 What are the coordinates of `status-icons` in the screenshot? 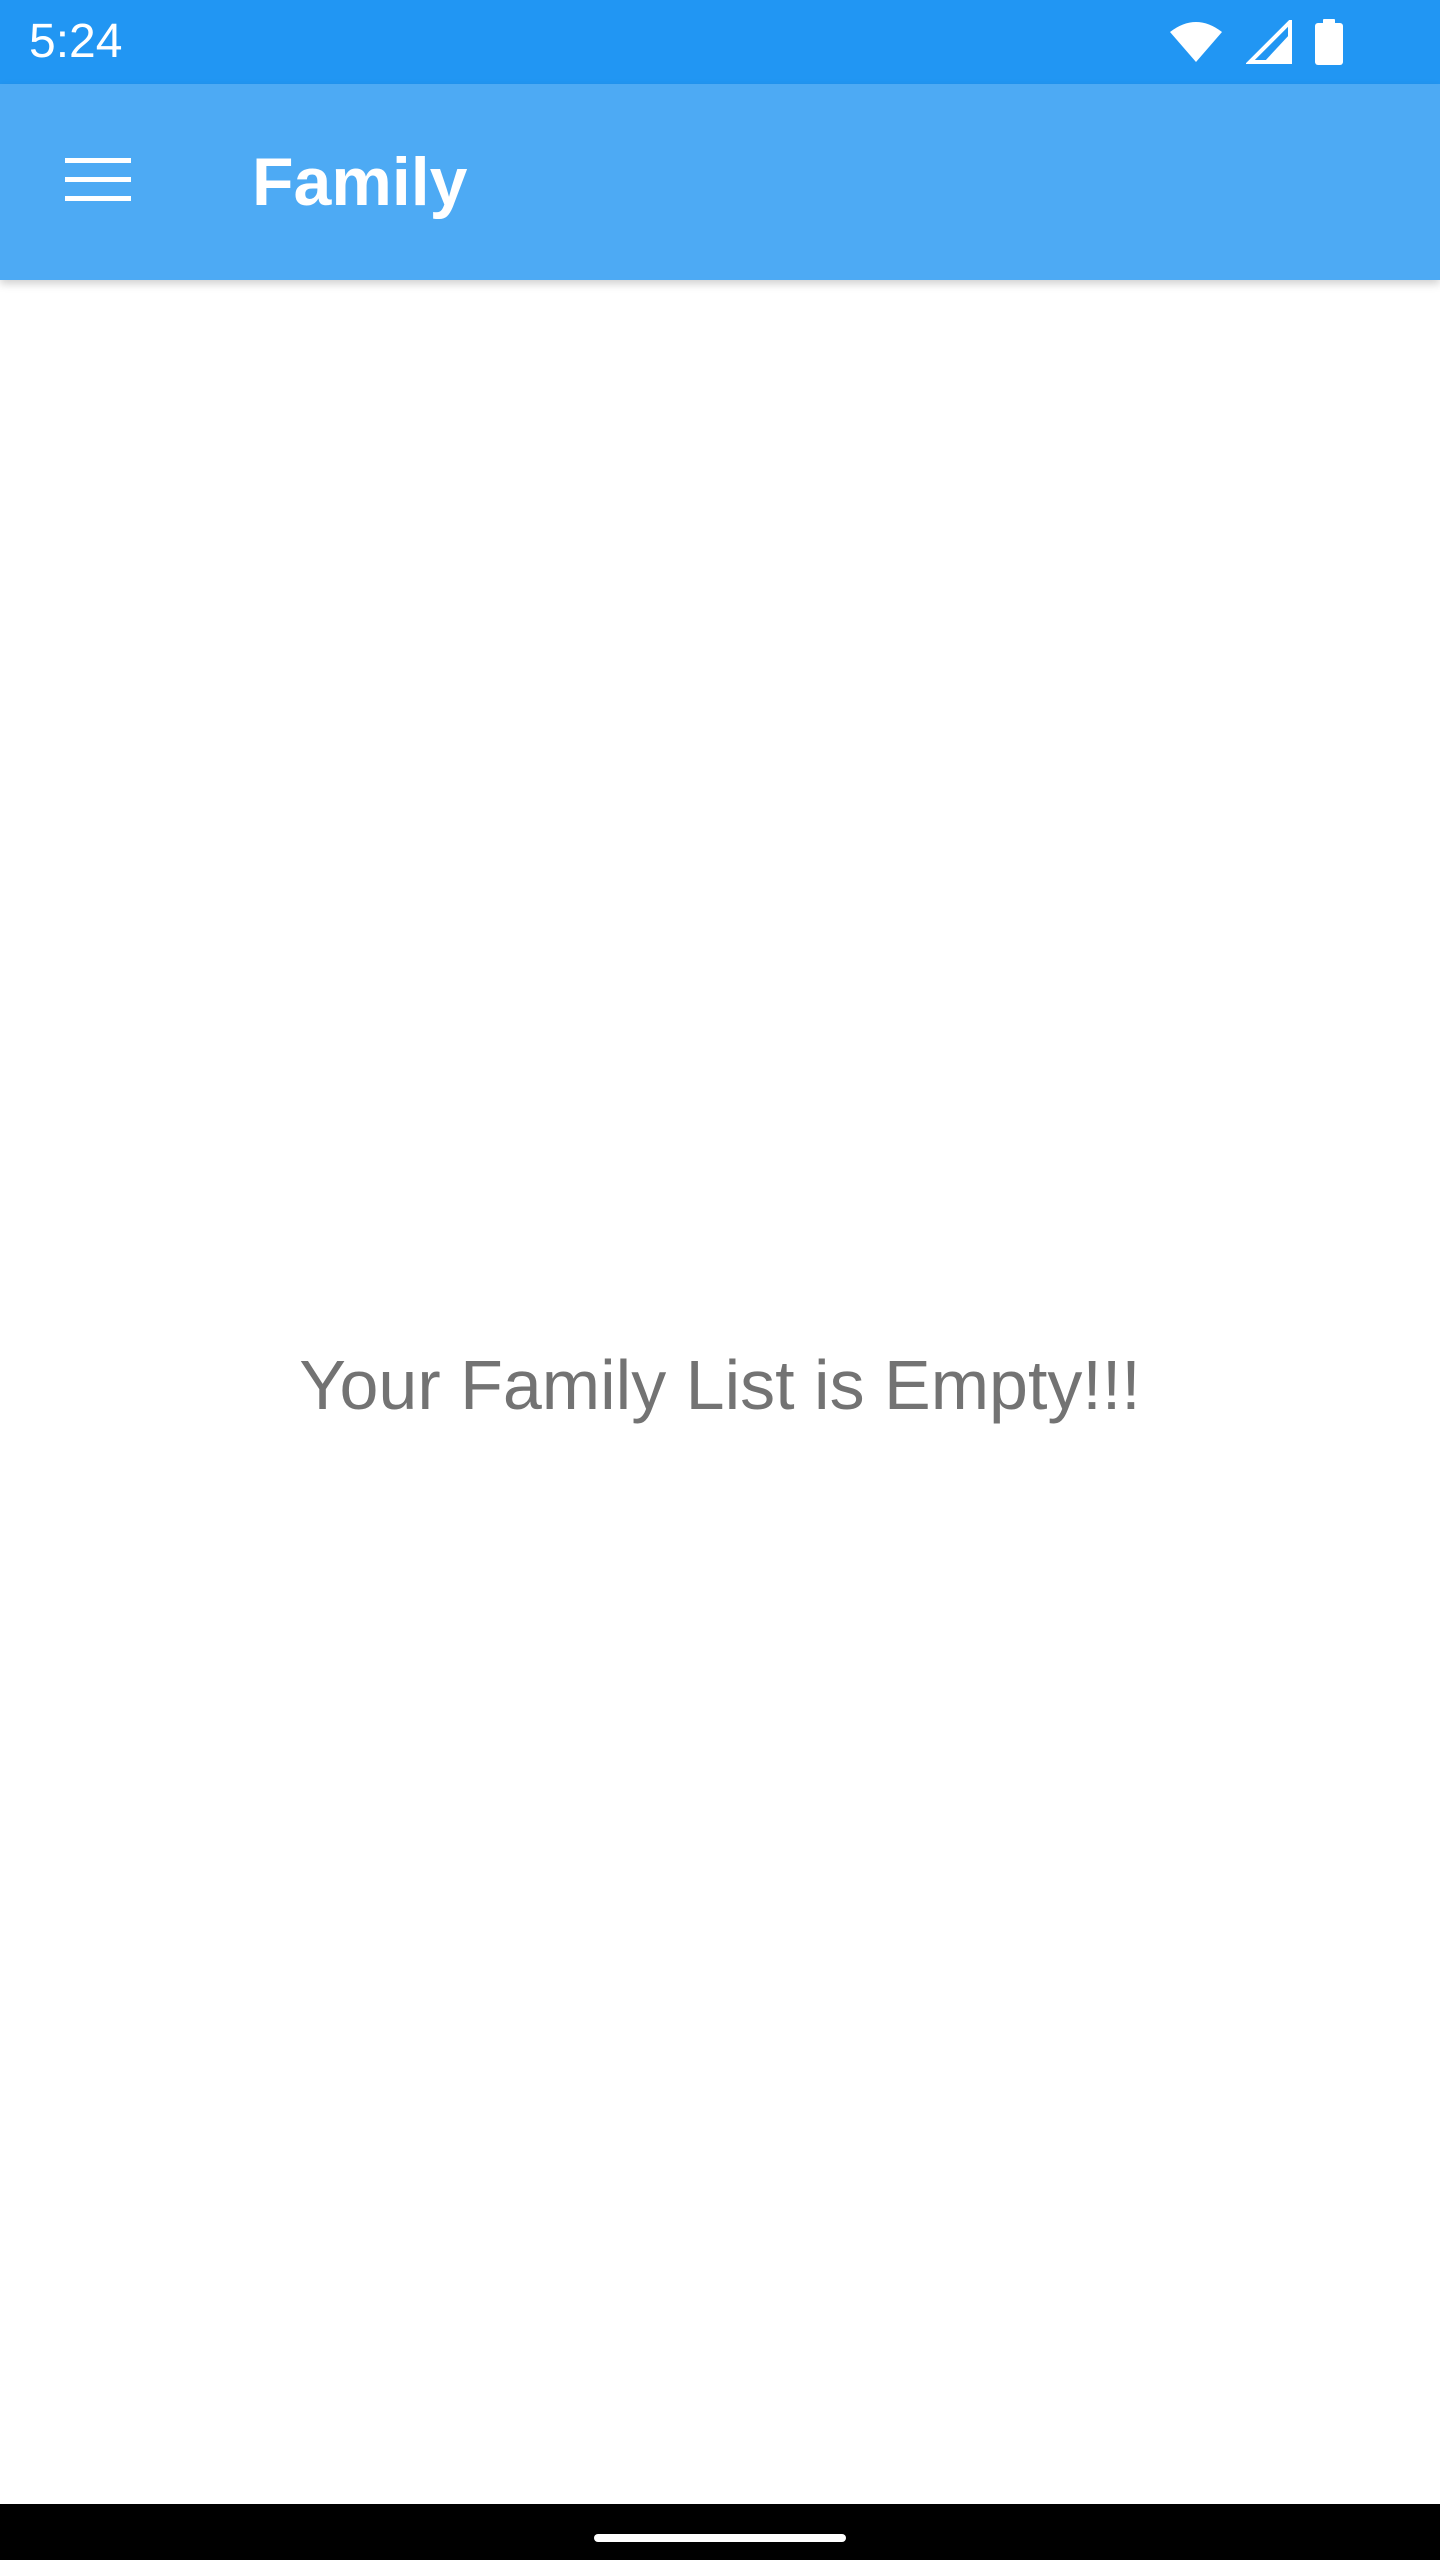 It's located at (1256, 42).